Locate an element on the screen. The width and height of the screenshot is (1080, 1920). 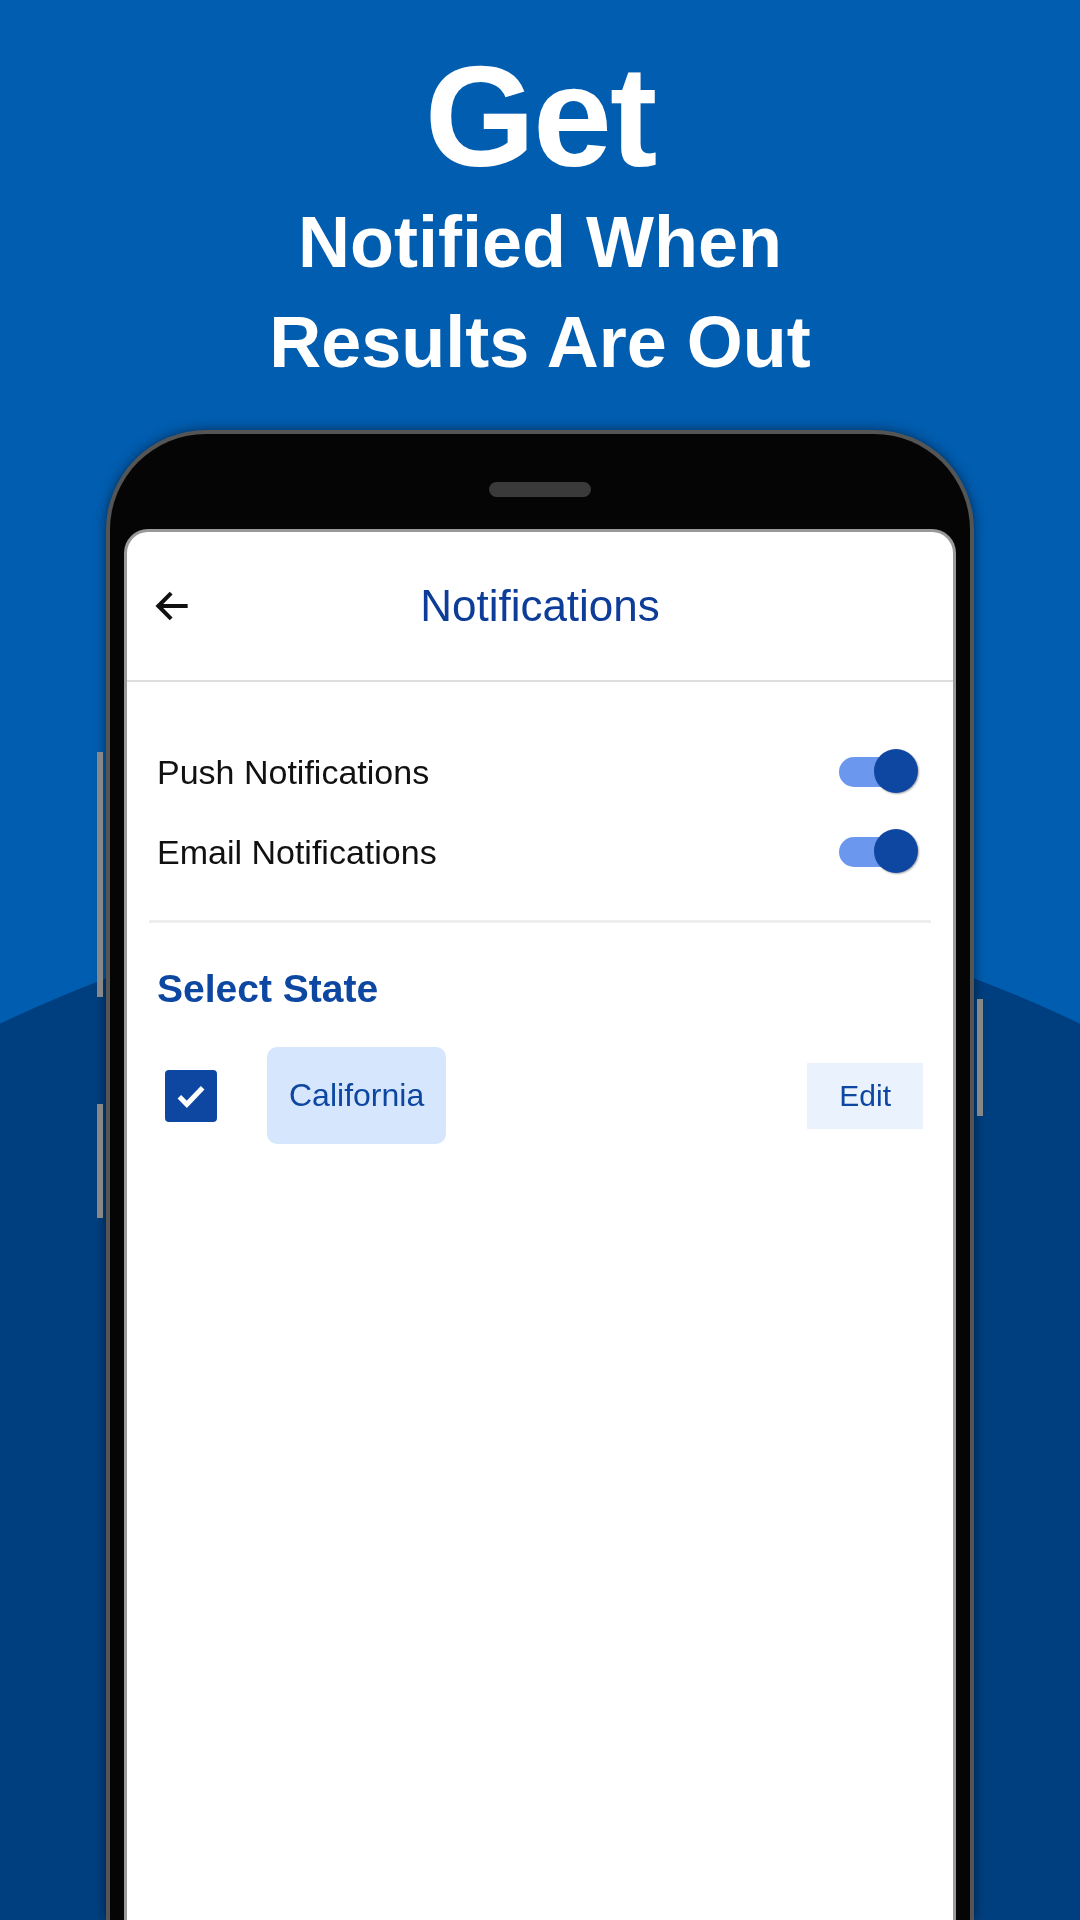
setting-label: Push Notifications is located at coordinates (293, 772).